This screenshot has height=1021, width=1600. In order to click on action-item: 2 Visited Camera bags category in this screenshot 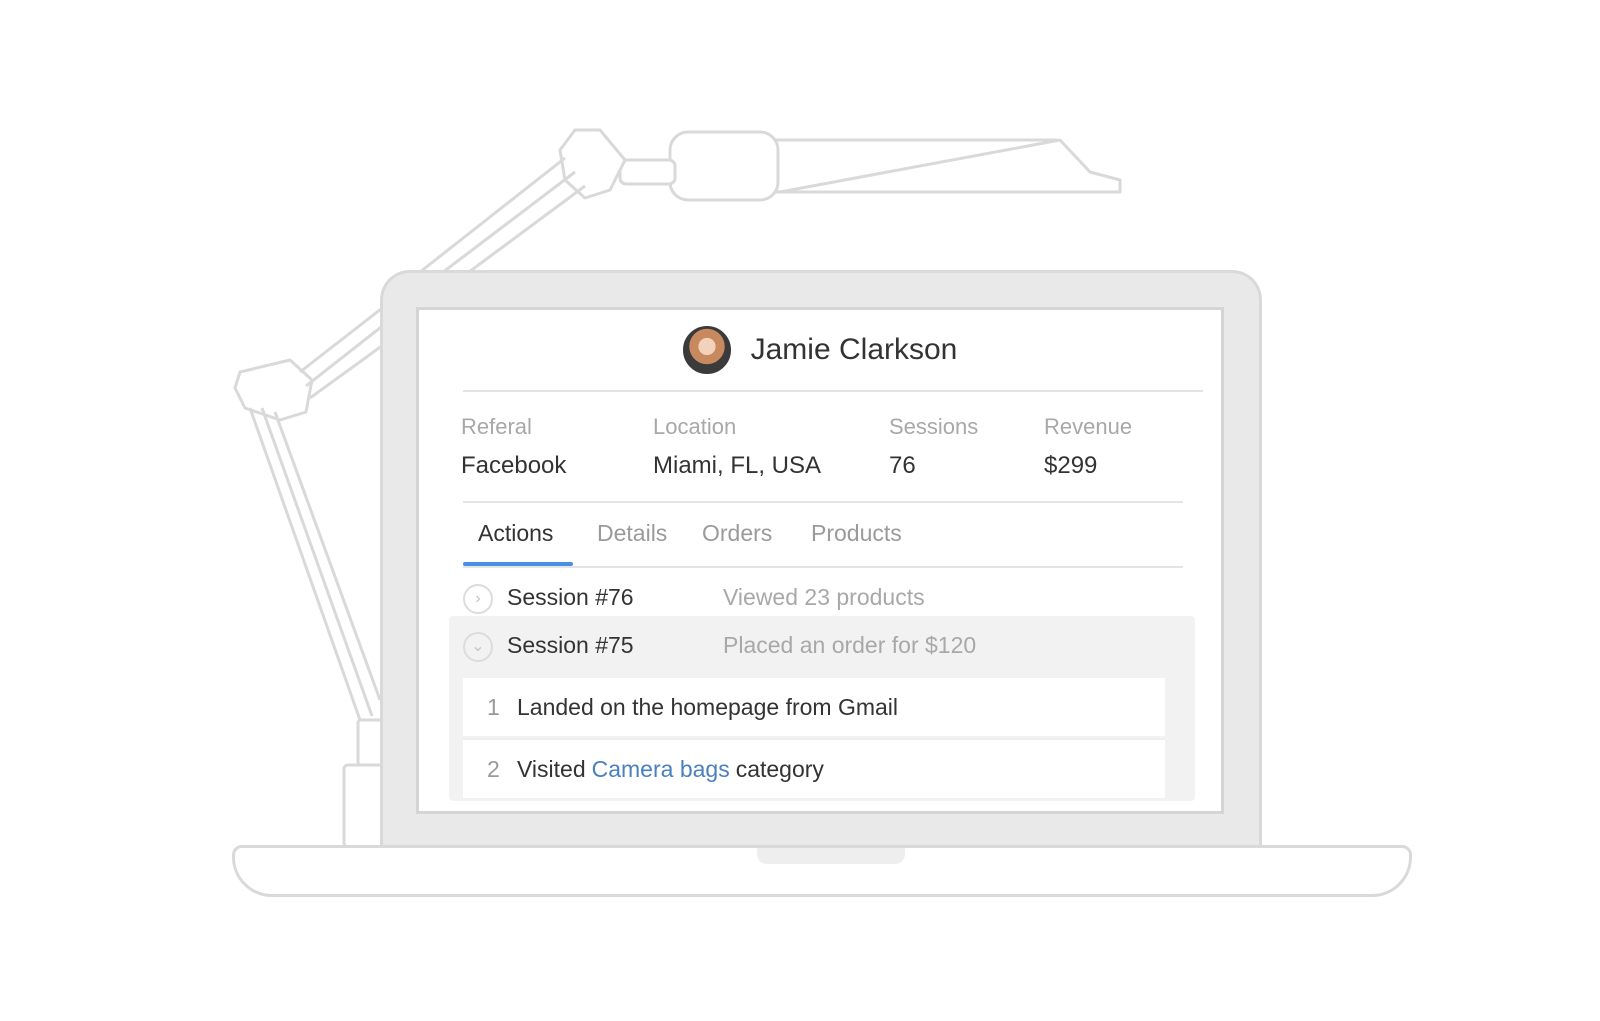, I will do `click(814, 768)`.